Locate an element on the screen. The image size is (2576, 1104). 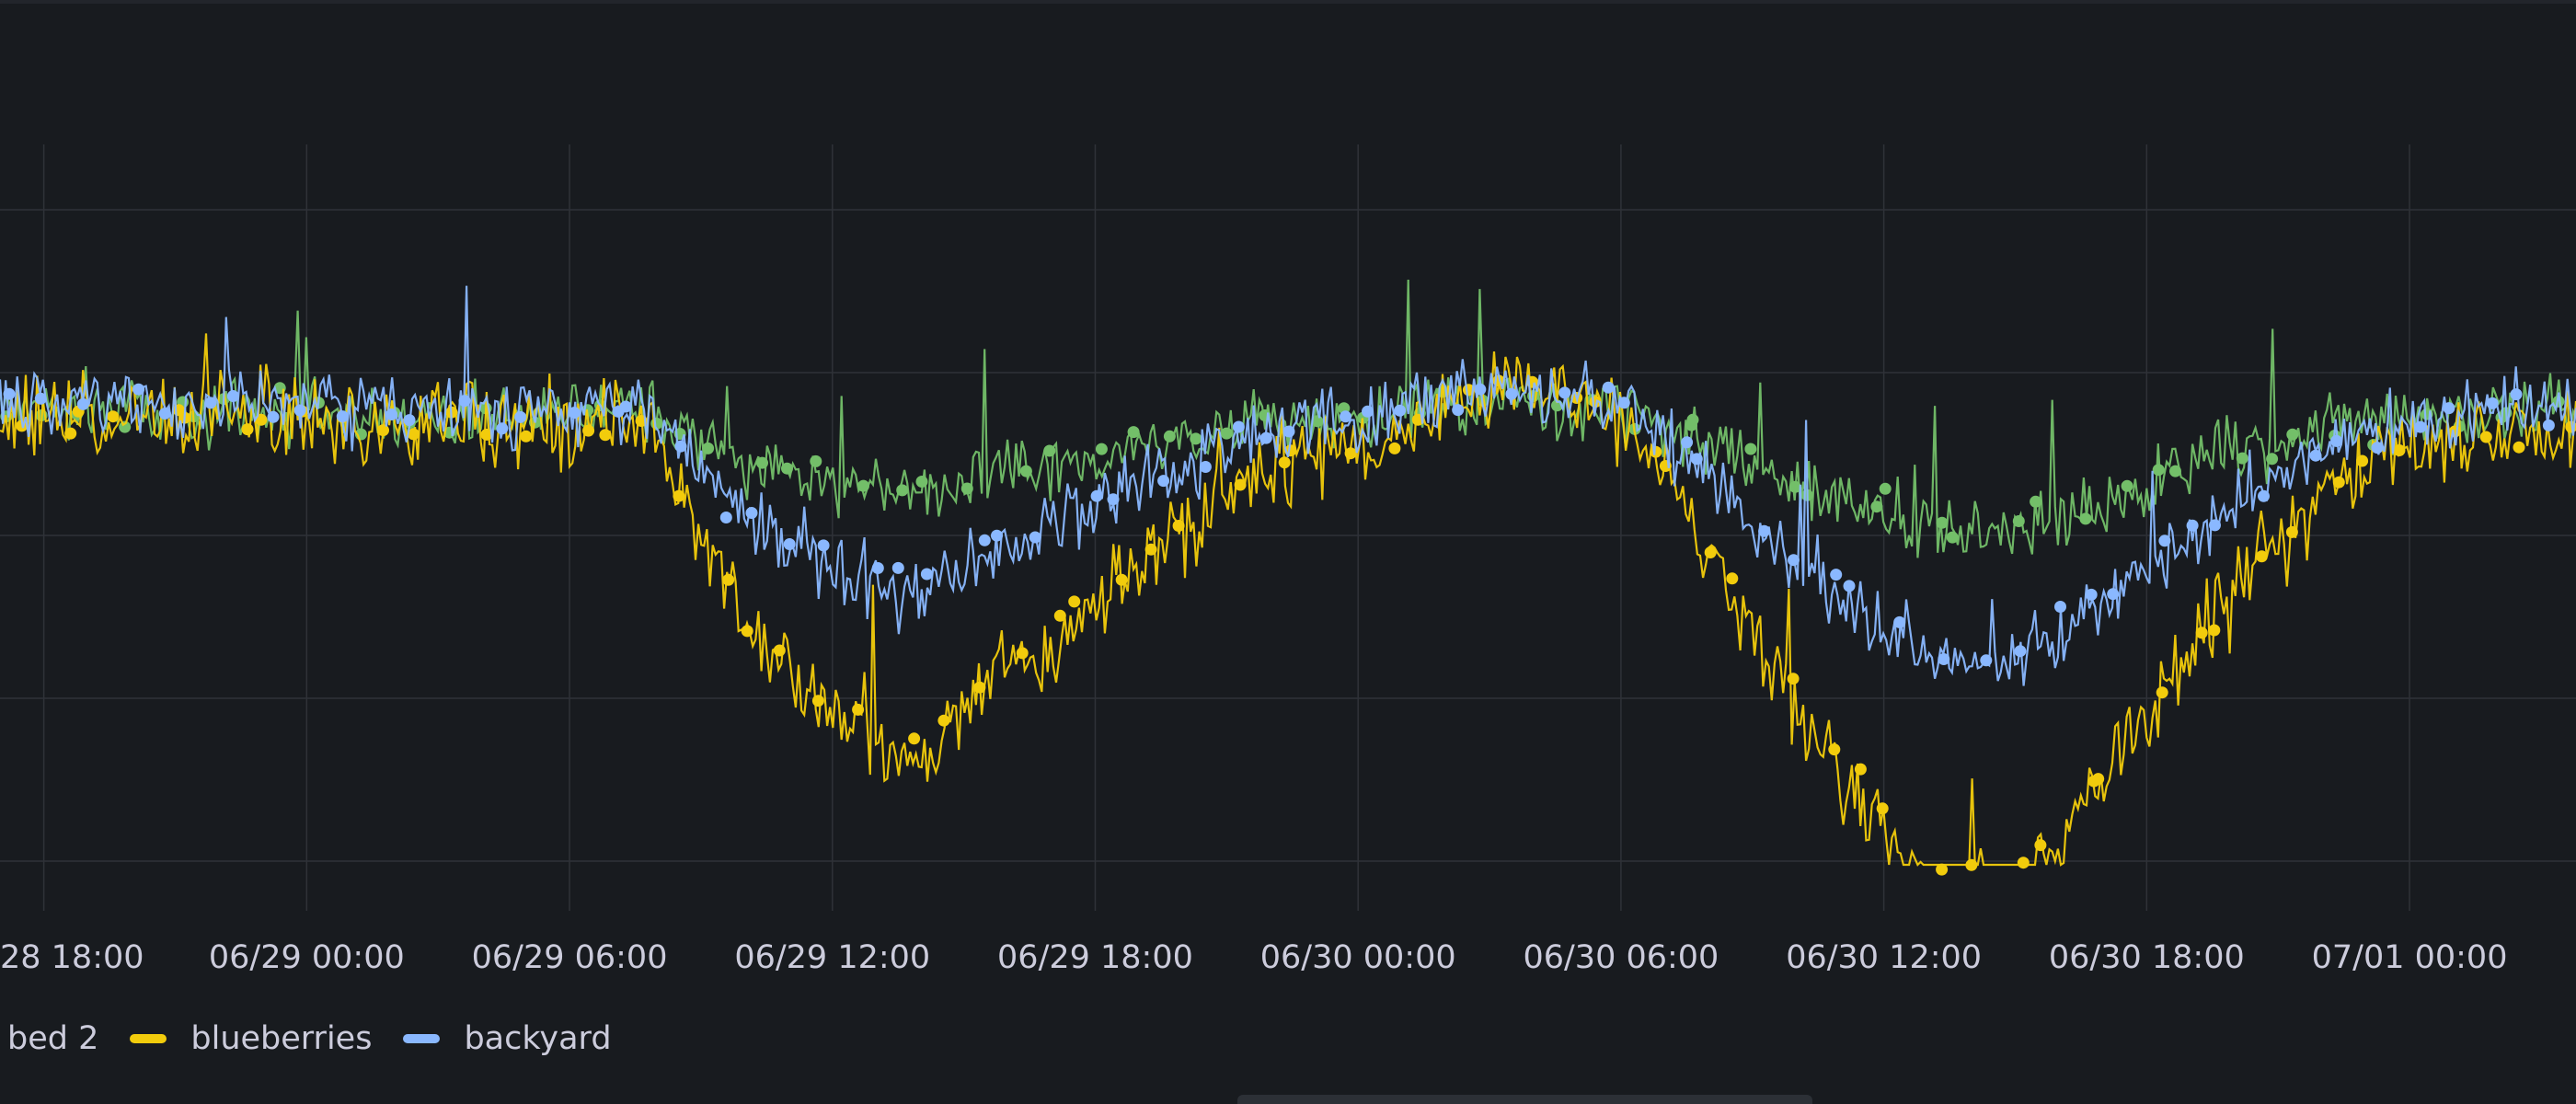
chart-legend: bed 2 blueberries backyard is located at coordinates (321, 1039).